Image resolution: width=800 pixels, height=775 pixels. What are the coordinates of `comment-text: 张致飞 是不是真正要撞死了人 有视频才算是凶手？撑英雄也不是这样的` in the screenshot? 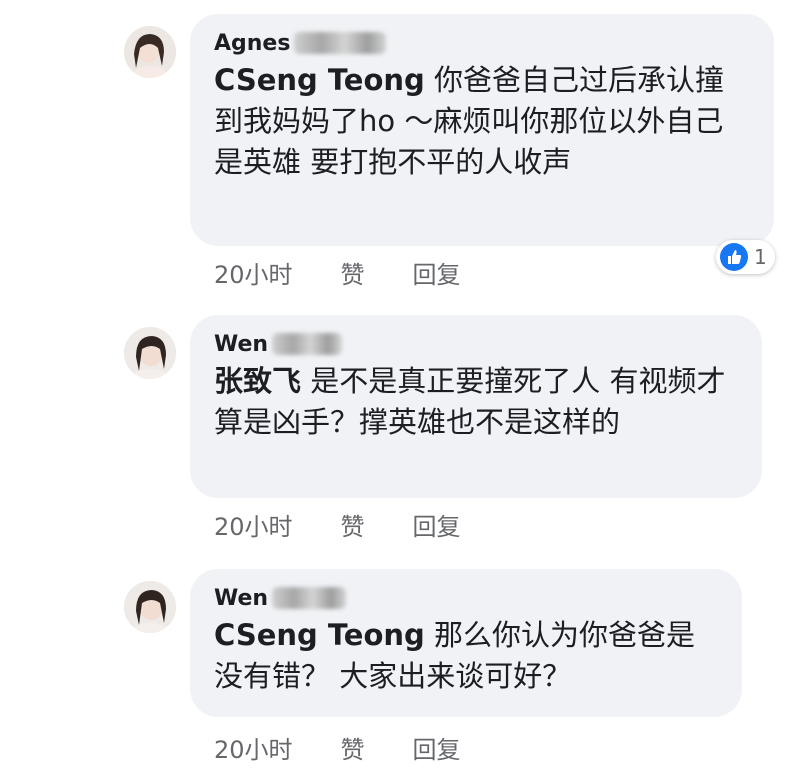 It's located at (476, 402).